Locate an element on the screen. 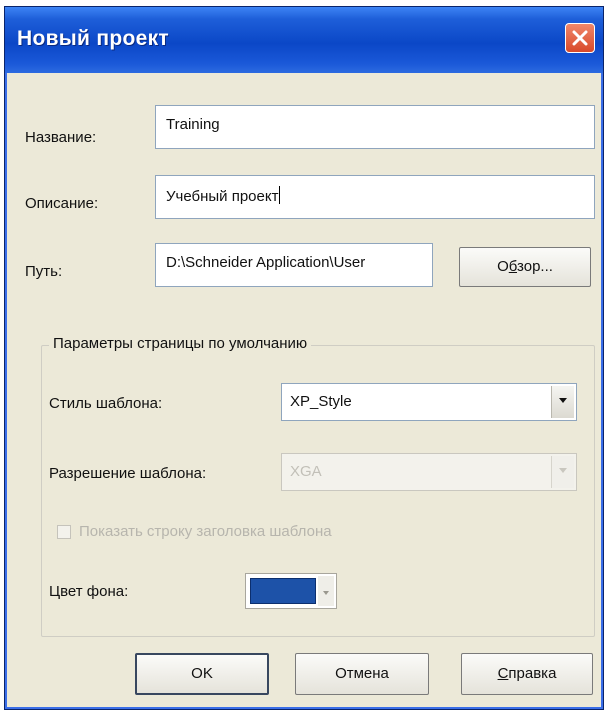 This screenshot has height=714, width=608. help-button-text: правка is located at coordinates (532, 673).